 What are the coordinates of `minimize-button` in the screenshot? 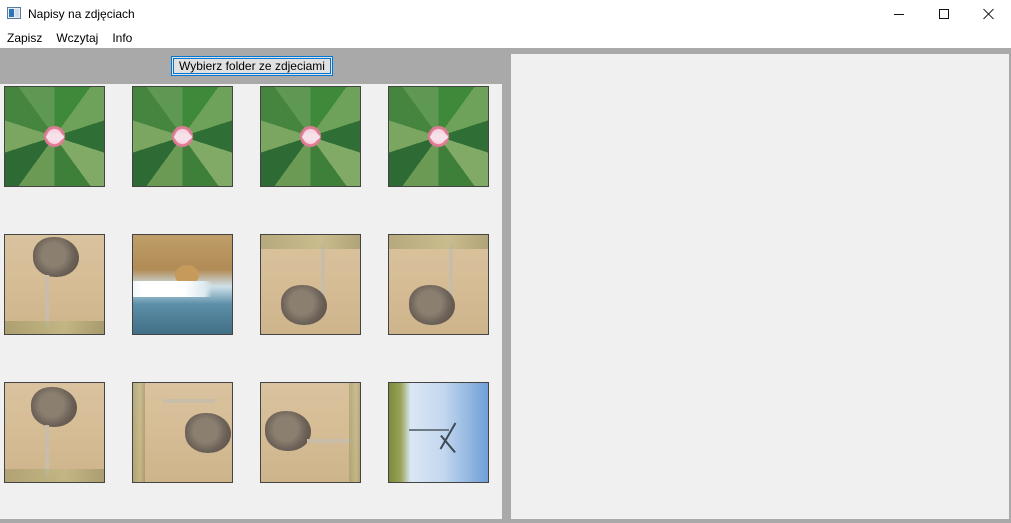 It's located at (899, 14).